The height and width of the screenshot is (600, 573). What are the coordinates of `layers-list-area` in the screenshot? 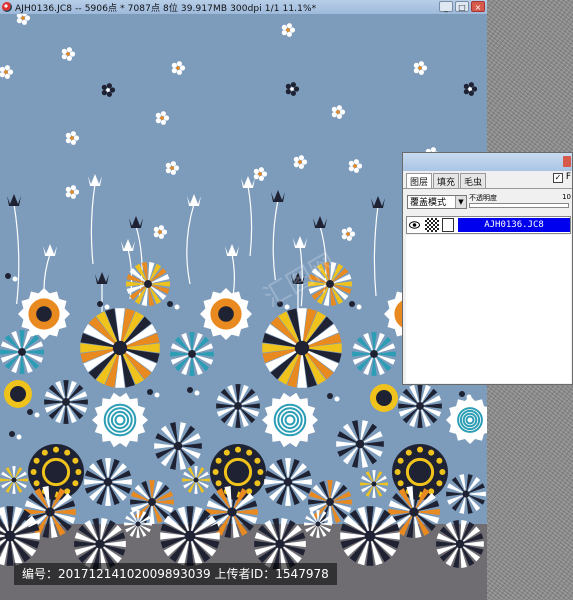 It's located at (488, 309).